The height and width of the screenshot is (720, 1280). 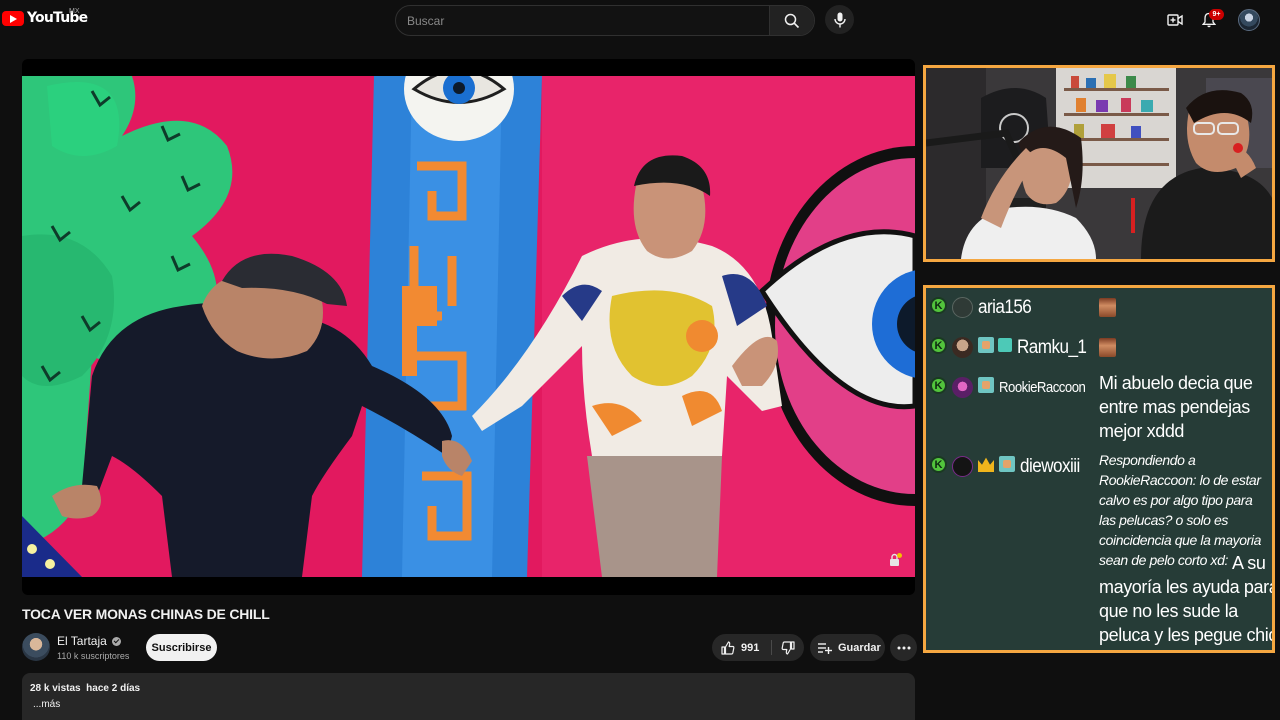 I want to click on message-line: entre mas pendejas, so click(x=1174, y=407).